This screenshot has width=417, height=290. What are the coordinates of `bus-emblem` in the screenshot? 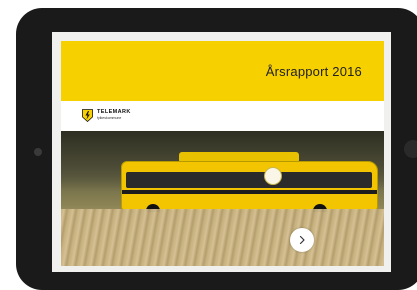 It's located at (273, 176).